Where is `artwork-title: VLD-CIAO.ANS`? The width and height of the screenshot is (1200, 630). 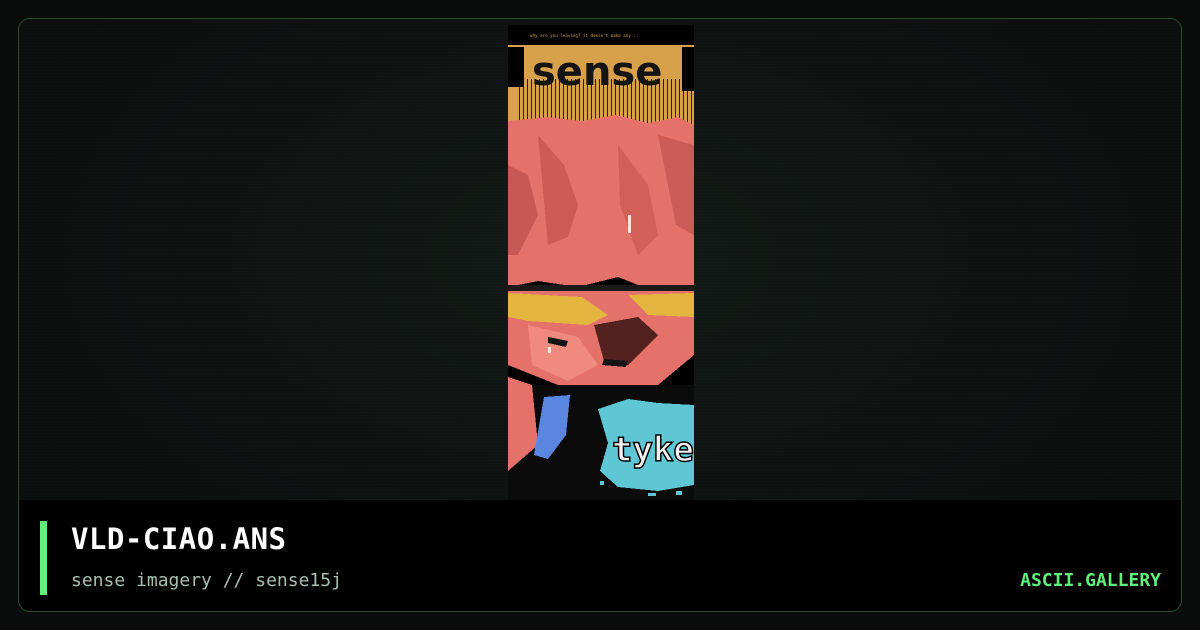 artwork-title: VLD-CIAO.ANS is located at coordinates (179, 539).